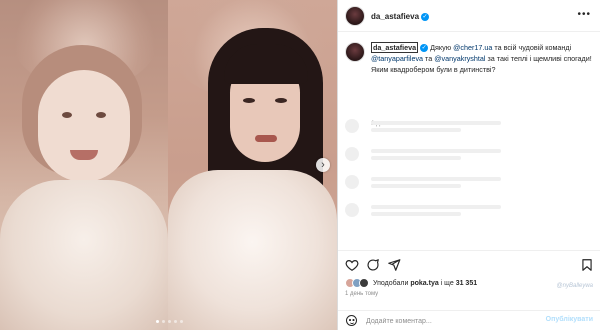 This screenshot has width=600, height=330. What do you see at coordinates (394, 265) in the screenshot?
I see `share-icon` at bounding box center [394, 265].